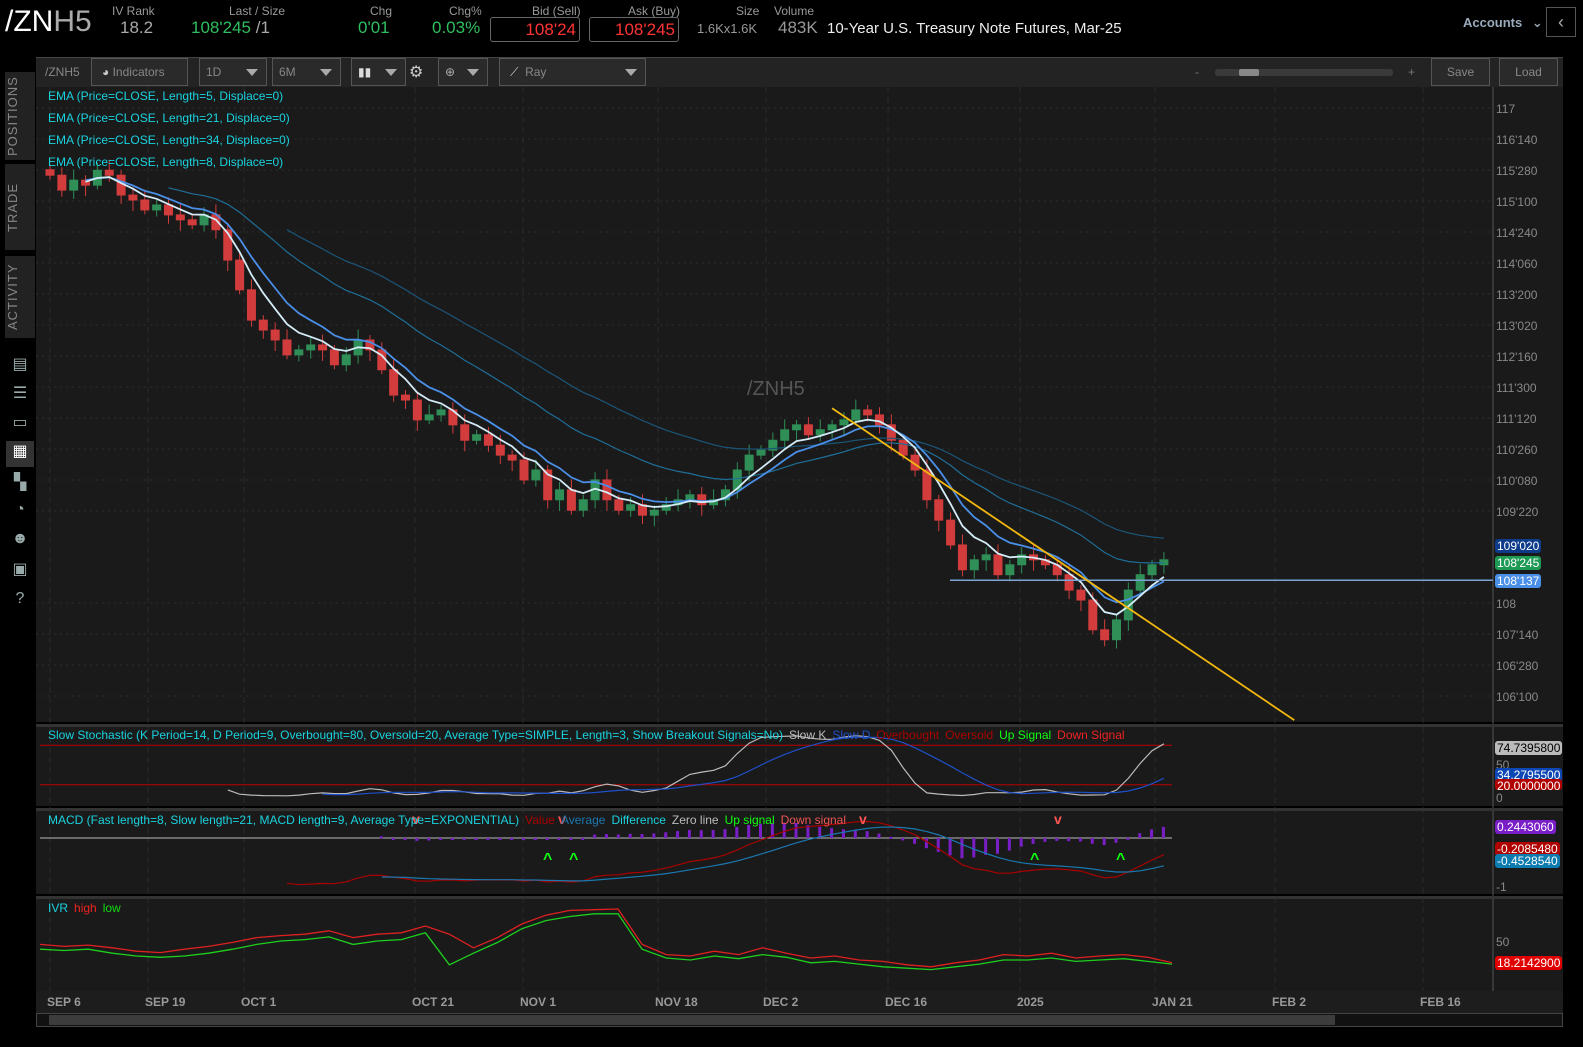 This screenshot has width=1583, height=1047. Describe the element at coordinates (813, 820) in the screenshot. I see `legend-down-signal: Down signal` at that location.